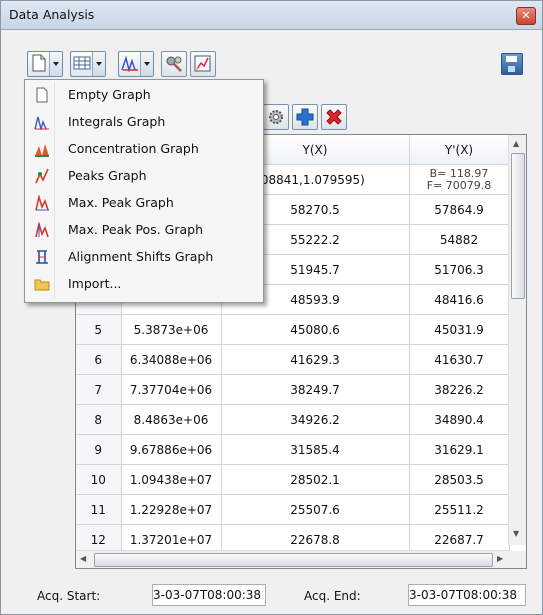  What do you see at coordinates (459, 299) in the screenshot?
I see `y-prime-value-cell: 48416.6` at bounding box center [459, 299].